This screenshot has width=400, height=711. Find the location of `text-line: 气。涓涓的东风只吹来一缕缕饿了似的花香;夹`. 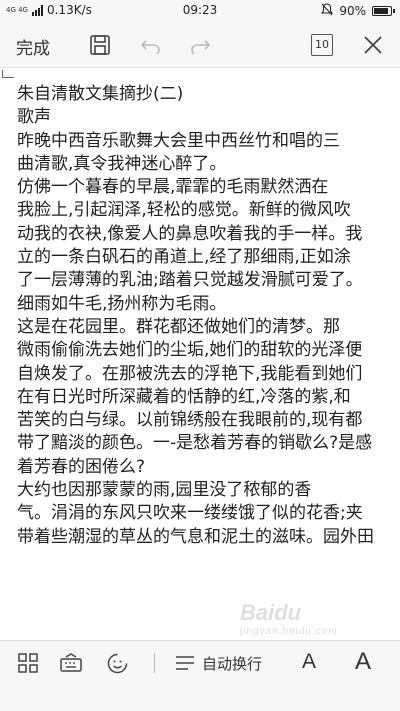

text-line: 气。涓涓的东风只吹来一缕缕饿了似的花香;夹 is located at coordinates (190, 513).